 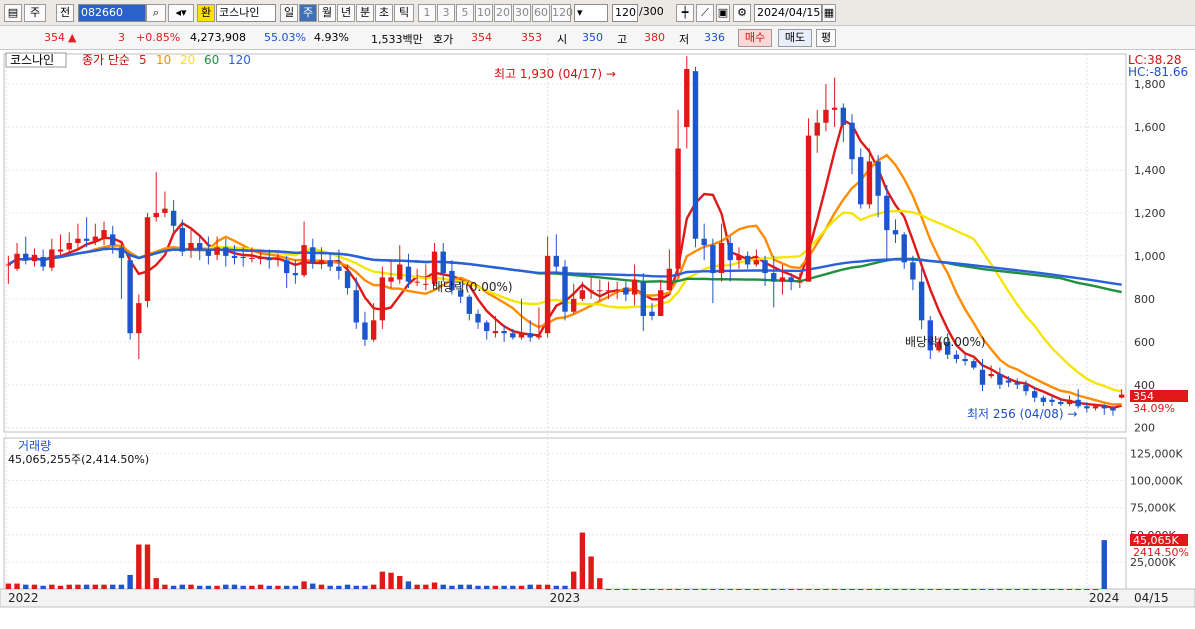 What do you see at coordinates (384, 13) in the screenshot?
I see `period-second: 초` at bounding box center [384, 13].